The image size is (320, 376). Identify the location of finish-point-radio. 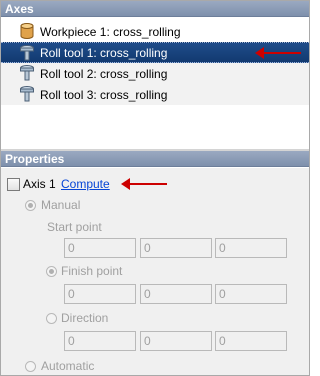
(51, 271).